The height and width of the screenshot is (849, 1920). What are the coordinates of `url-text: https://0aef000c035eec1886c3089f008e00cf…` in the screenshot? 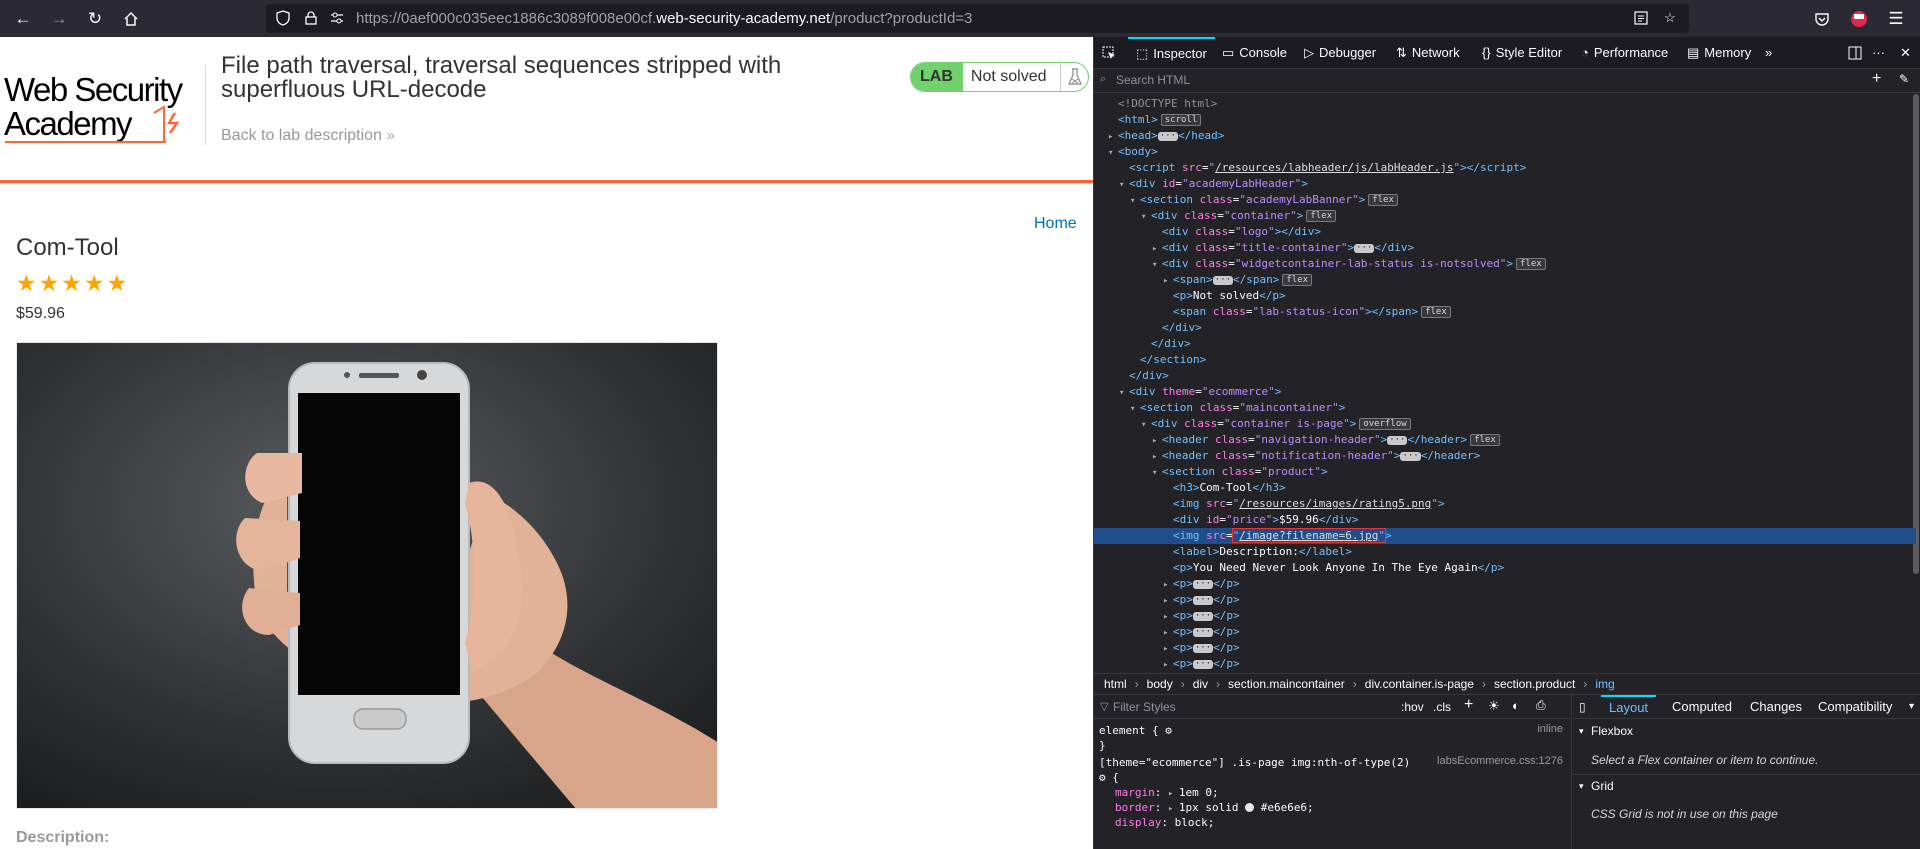 It's located at (664, 18).